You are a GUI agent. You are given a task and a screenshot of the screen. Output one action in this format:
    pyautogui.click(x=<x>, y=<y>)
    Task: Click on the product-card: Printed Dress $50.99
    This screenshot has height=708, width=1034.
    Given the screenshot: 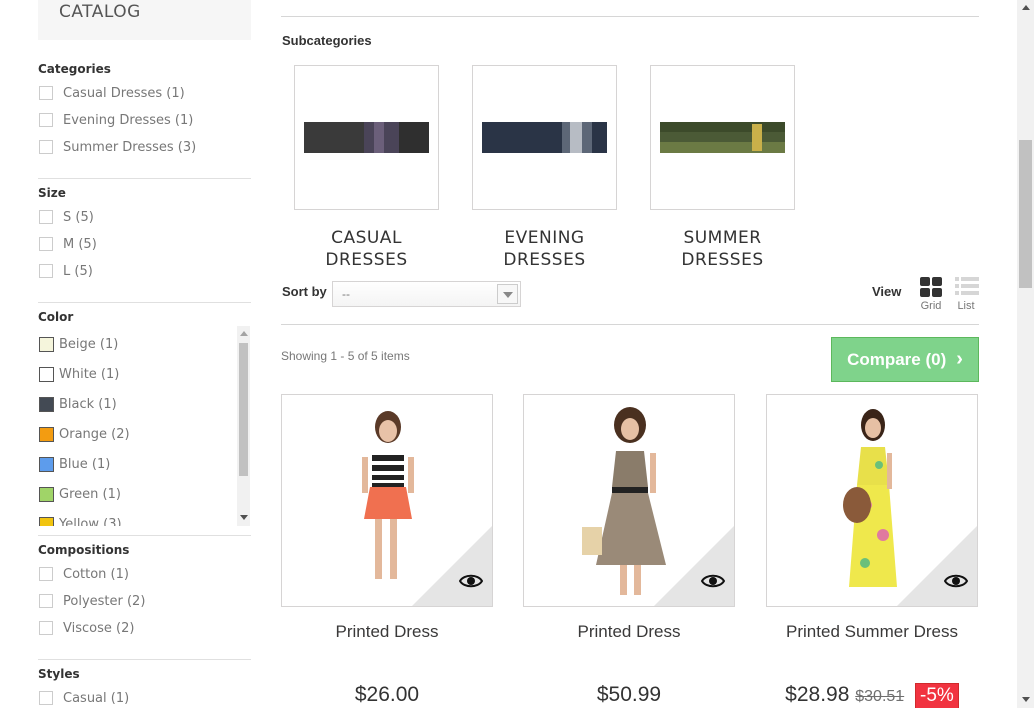 What is the action you would take?
    pyautogui.click(x=629, y=550)
    